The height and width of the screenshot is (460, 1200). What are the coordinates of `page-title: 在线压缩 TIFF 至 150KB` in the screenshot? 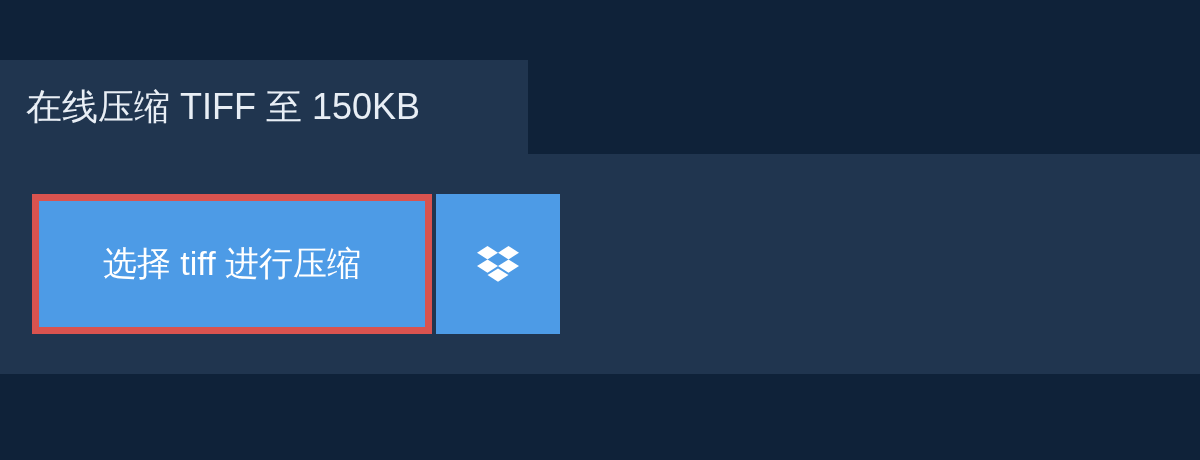 It's located at (223, 106).